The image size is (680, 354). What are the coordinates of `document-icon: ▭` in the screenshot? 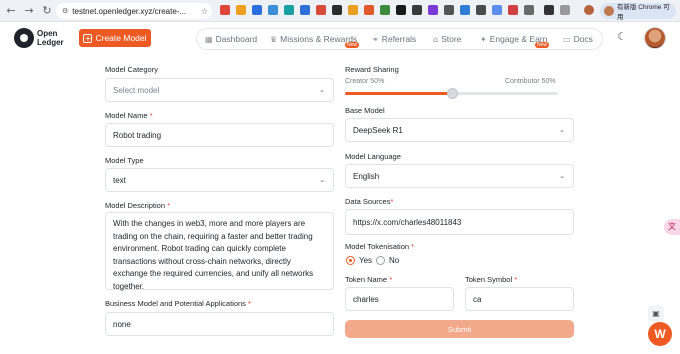 It's located at (567, 39).